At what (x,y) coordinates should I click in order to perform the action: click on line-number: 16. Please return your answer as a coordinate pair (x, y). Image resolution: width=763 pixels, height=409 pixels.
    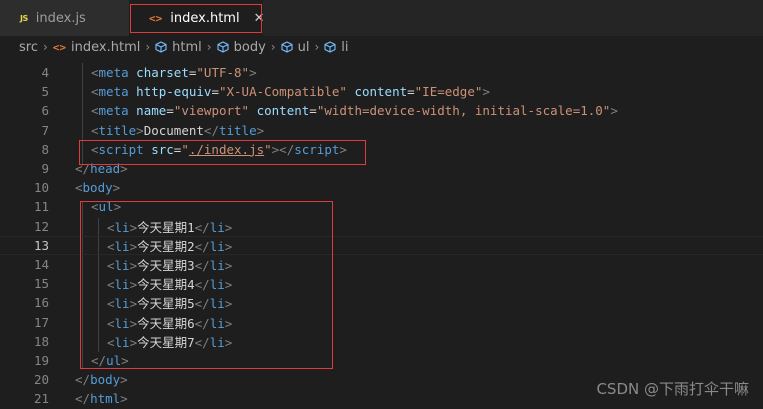
    Looking at the image, I should click on (41, 303).